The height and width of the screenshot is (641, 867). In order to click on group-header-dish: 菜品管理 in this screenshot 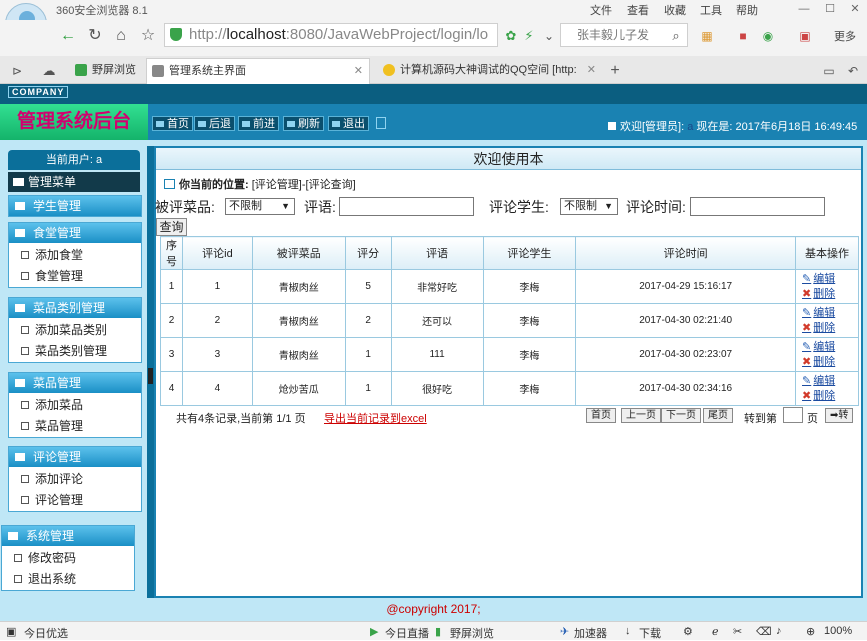, I will do `click(75, 383)`.